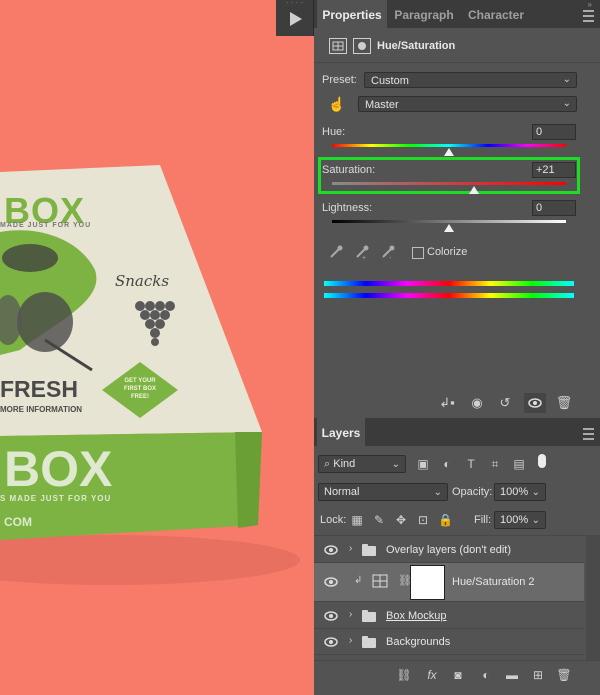  What do you see at coordinates (472, 492) in the screenshot?
I see `opacity-label: Opacity:` at bounding box center [472, 492].